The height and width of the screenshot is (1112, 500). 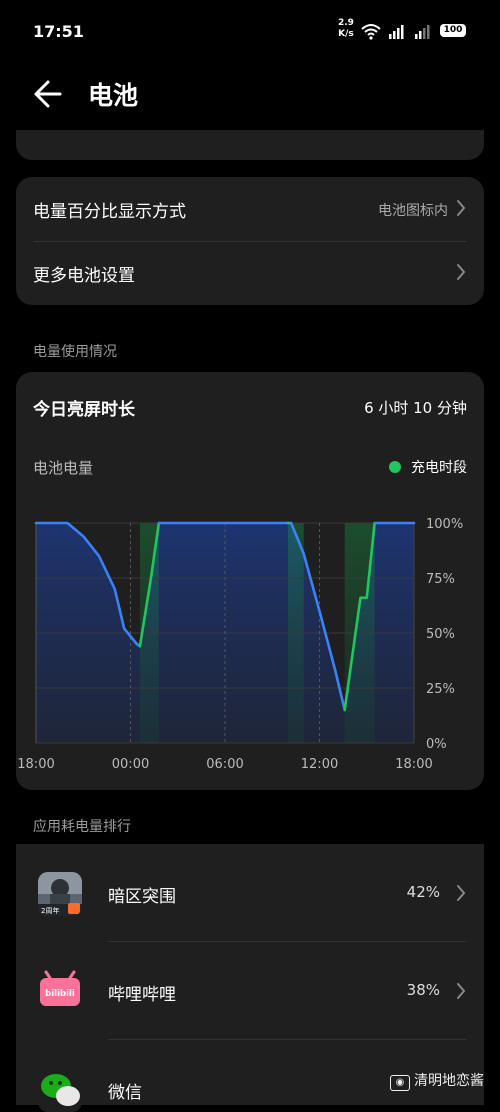 I want to click on battery-settings-card: 电量百分比显示方式 电池图标内 更多电池设置, so click(x=250, y=241).